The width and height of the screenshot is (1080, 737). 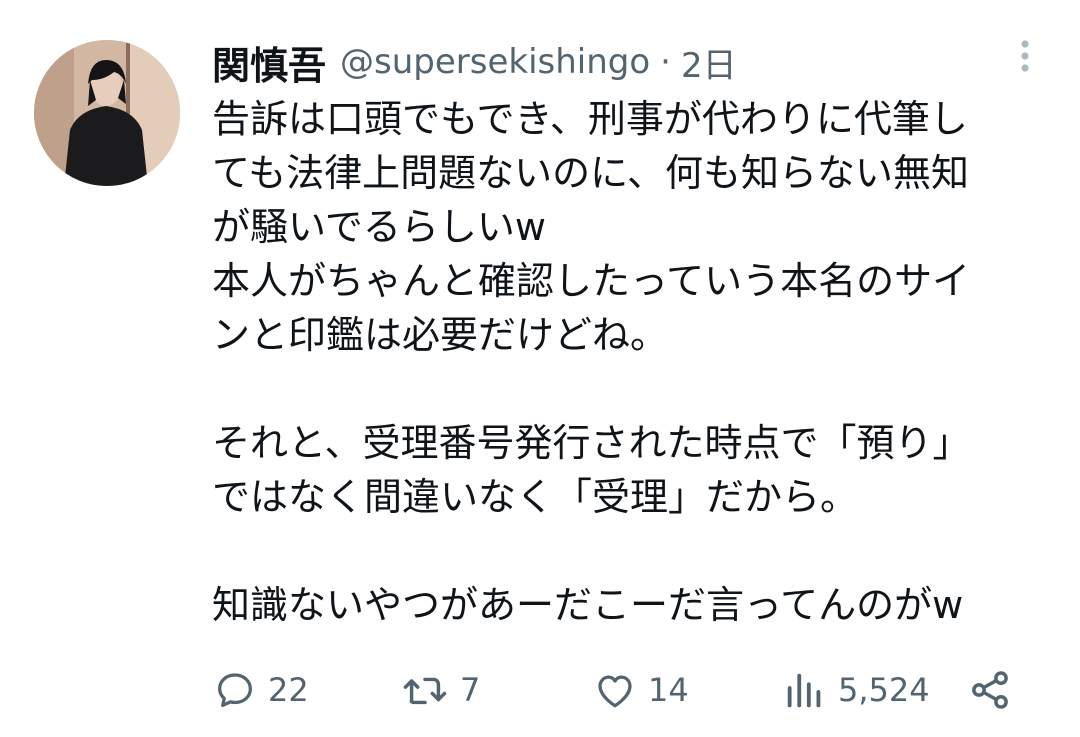 I want to click on action-bar: 22 7 14 5,524, so click(x=617, y=690).